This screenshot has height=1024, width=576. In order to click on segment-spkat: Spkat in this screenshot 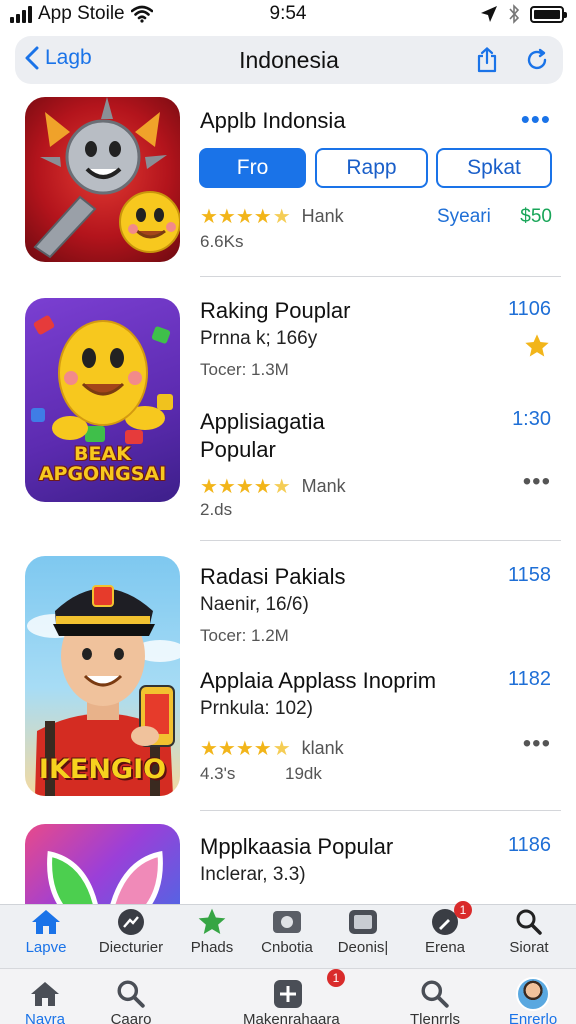, I will do `click(494, 168)`.